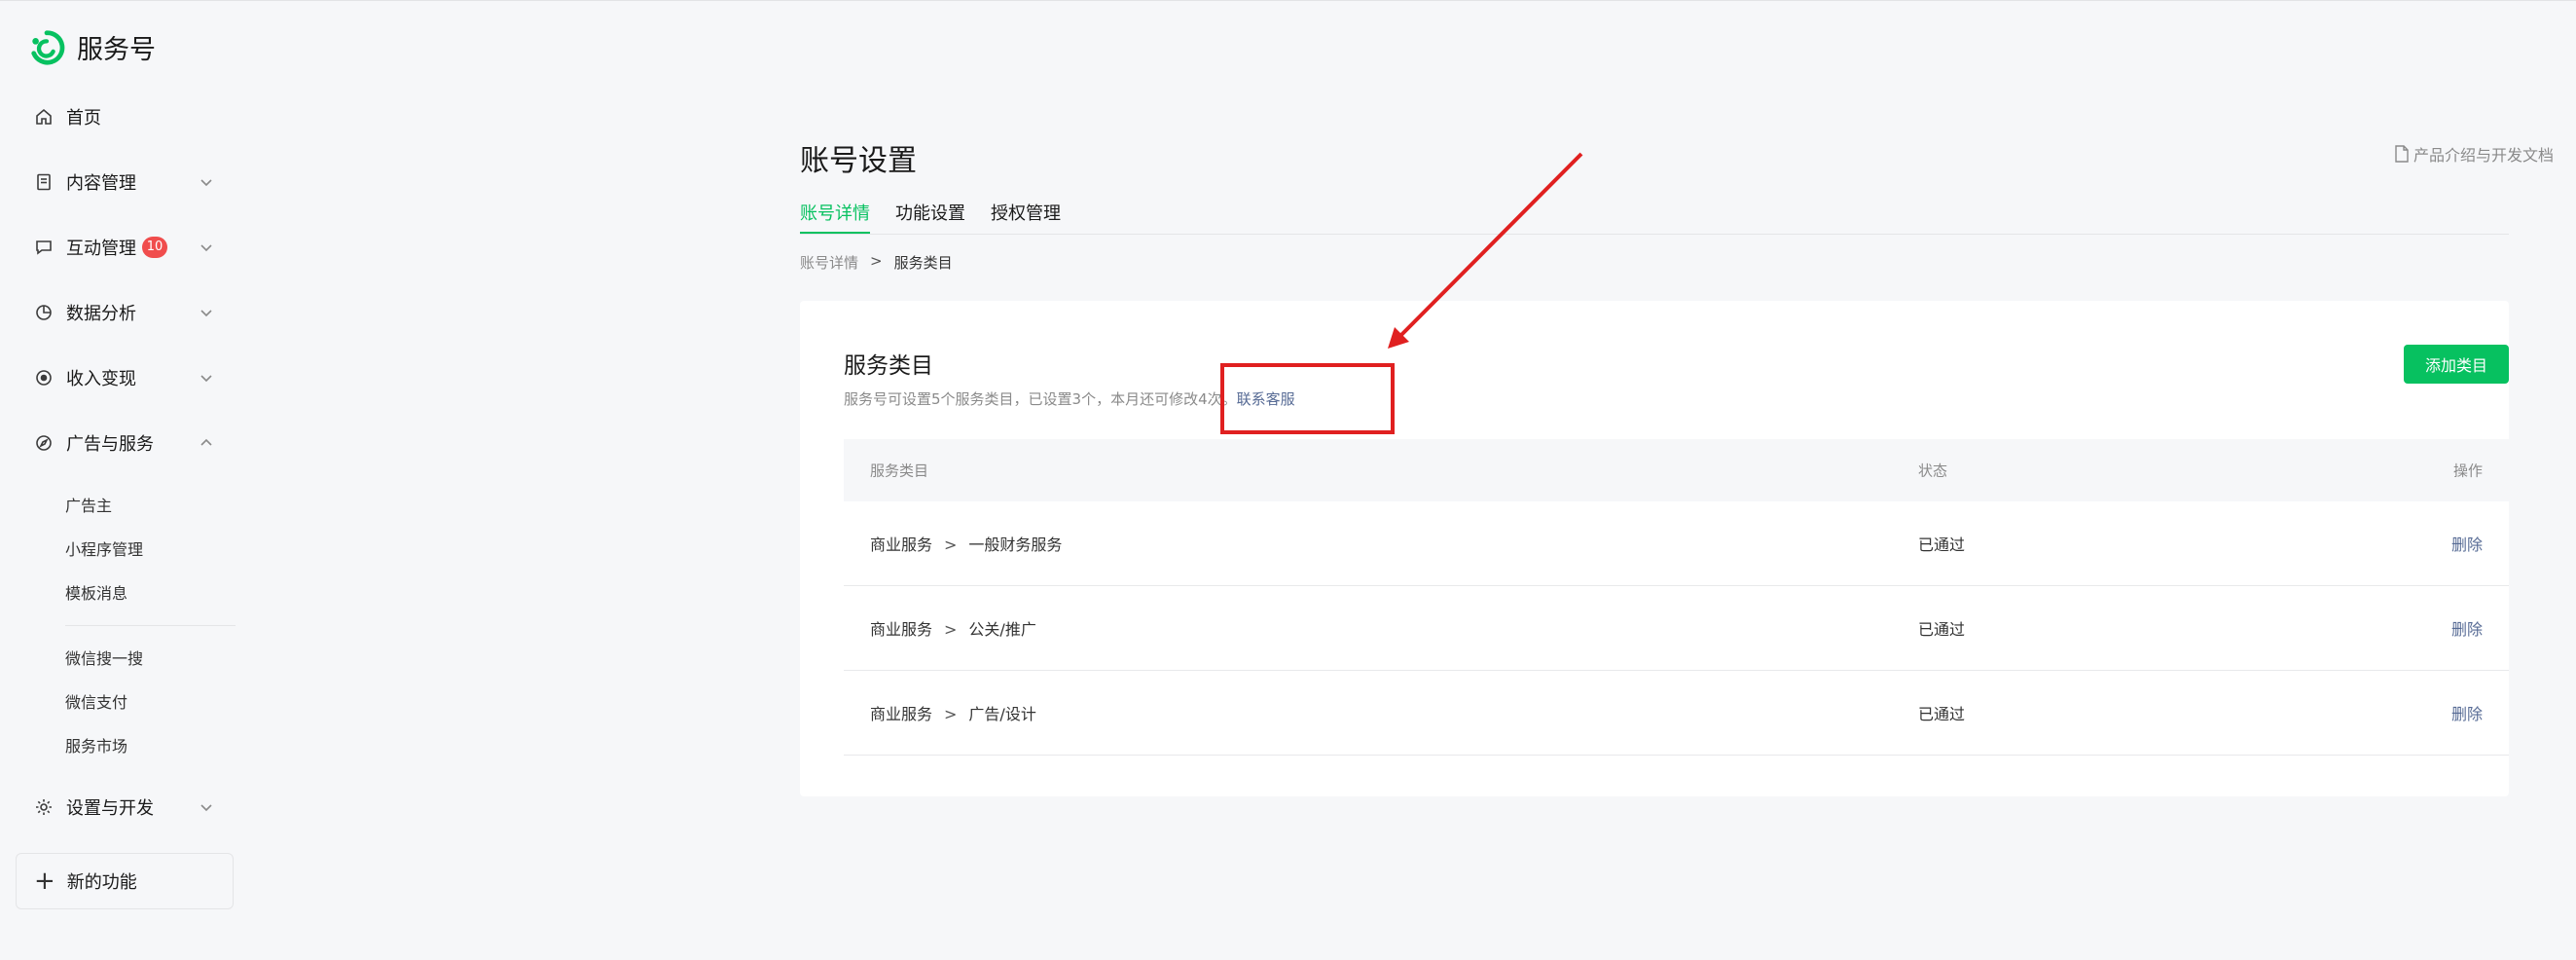 This screenshot has height=960, width=2576. What do you see at coordinates (101, 249) in the screenshot?
I see `sidebar-item-label: 互动管理` at bounding box center [101, 249].